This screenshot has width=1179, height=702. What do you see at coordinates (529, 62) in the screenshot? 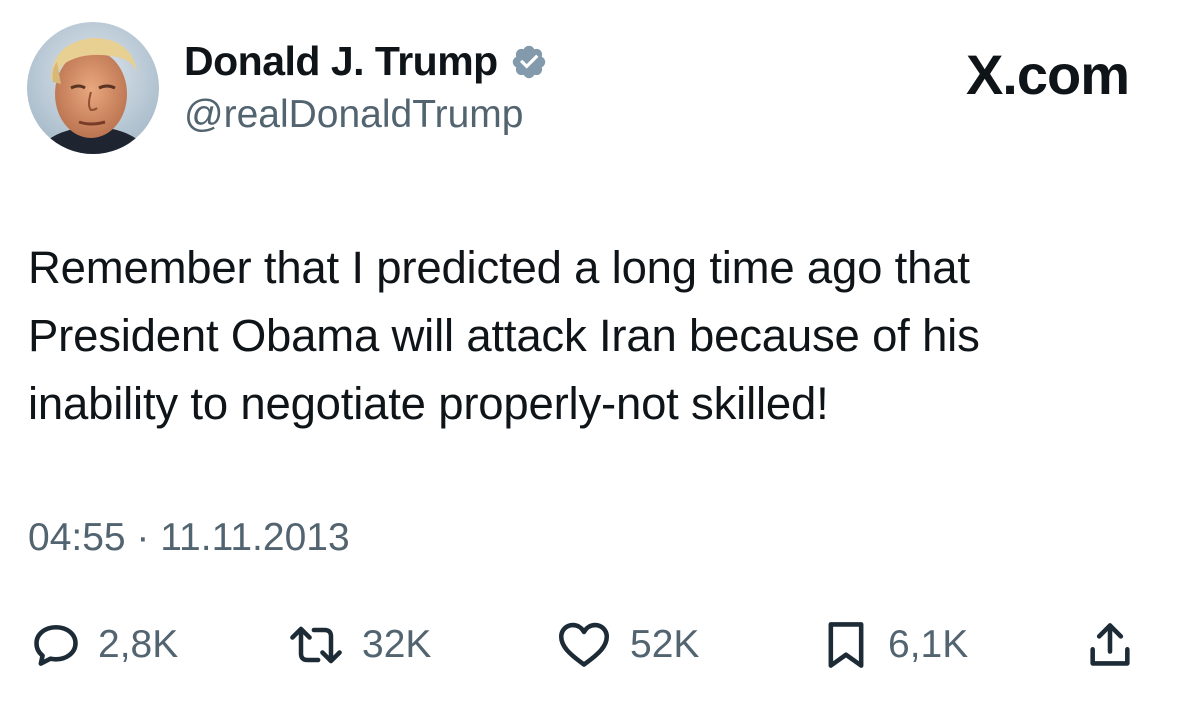
I see `verified-badge-icon` at bounding box center [529, 62].